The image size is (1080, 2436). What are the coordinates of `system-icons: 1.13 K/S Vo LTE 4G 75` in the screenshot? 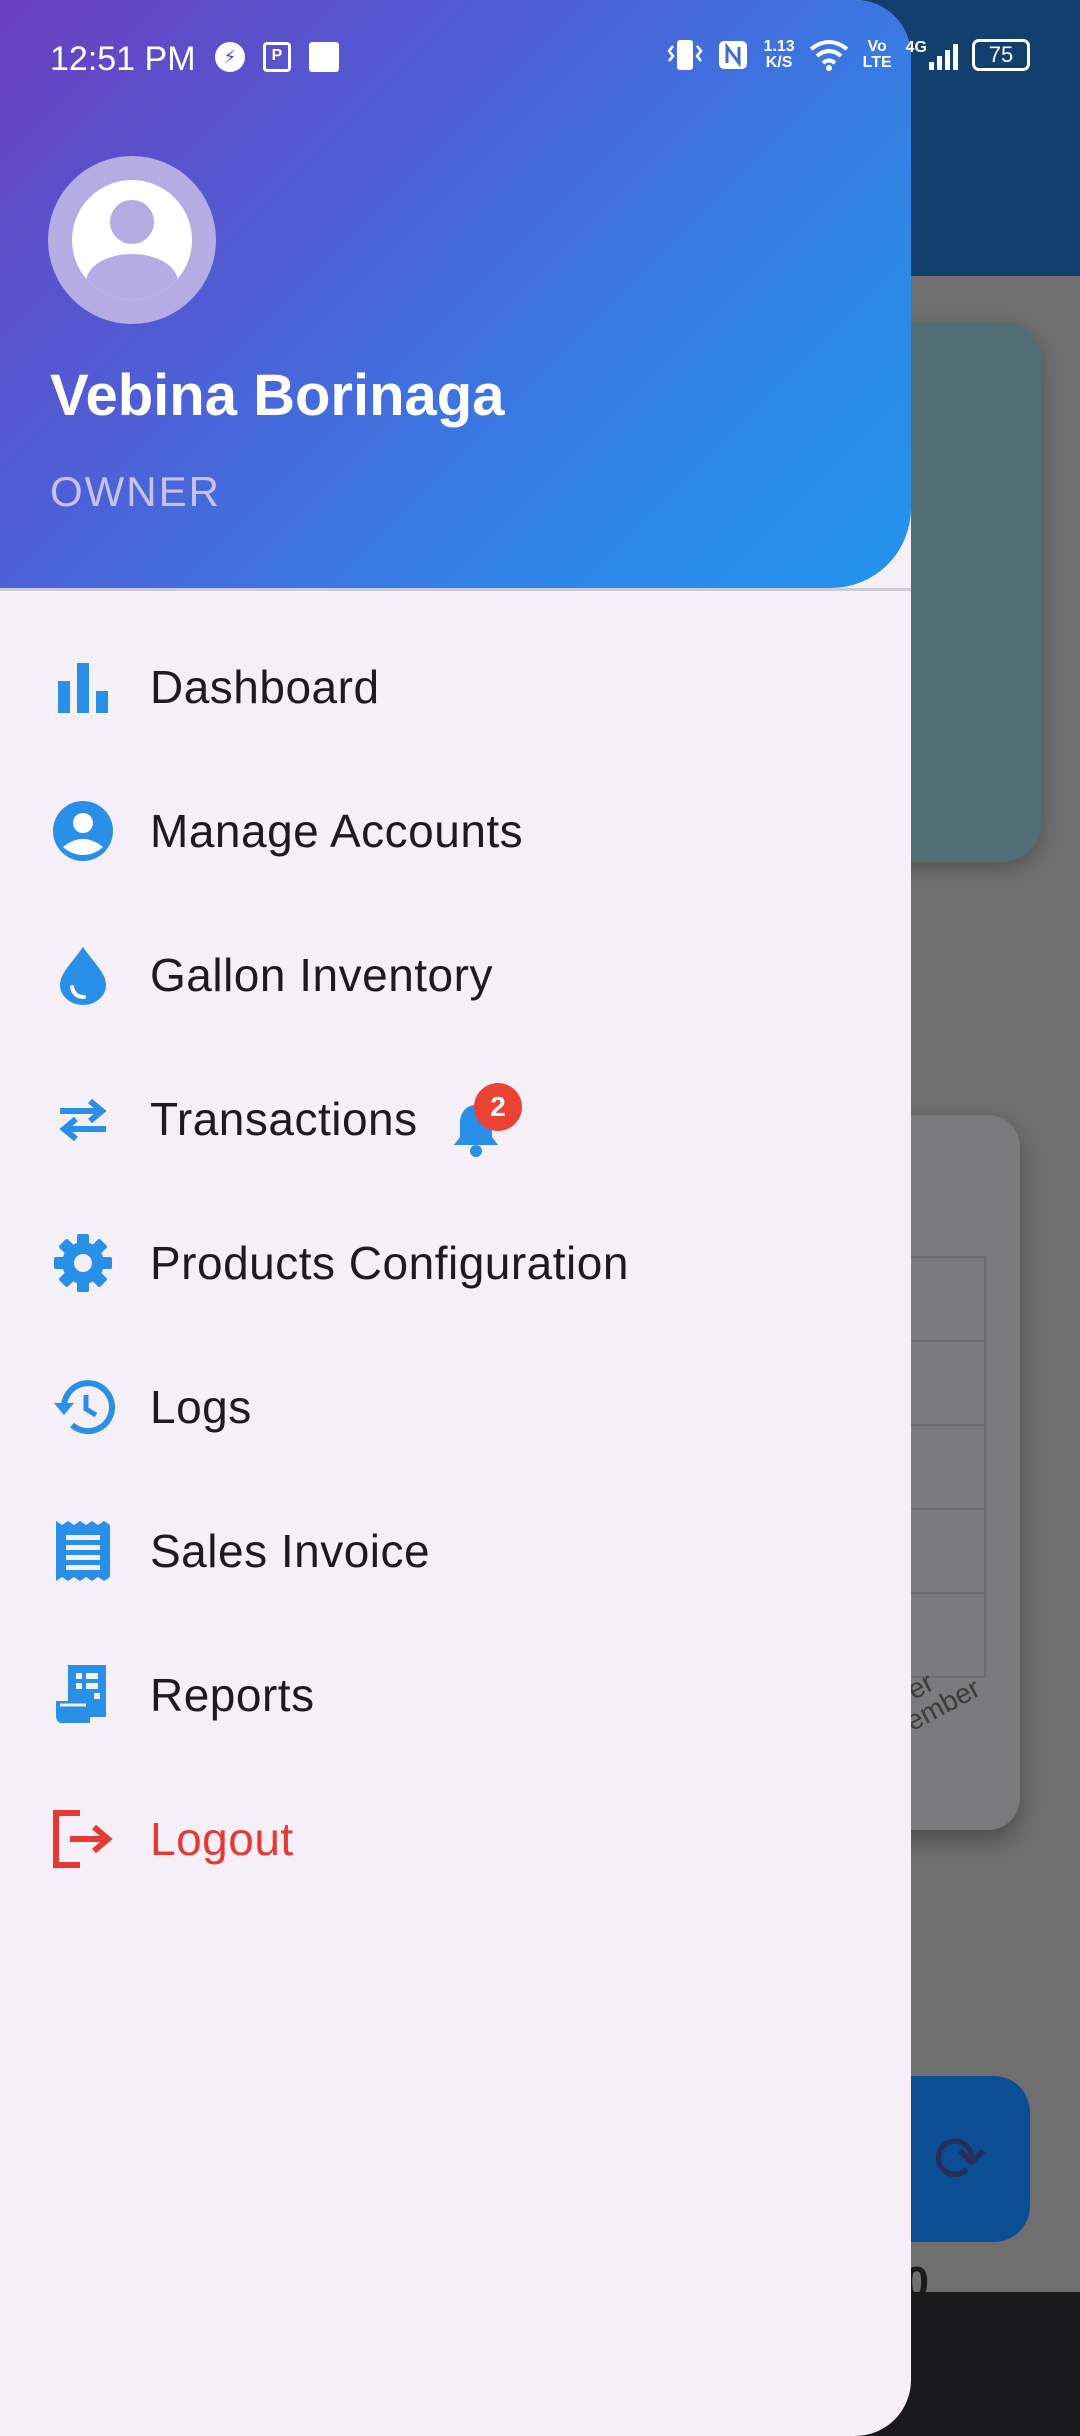 It's located at (848, 55).